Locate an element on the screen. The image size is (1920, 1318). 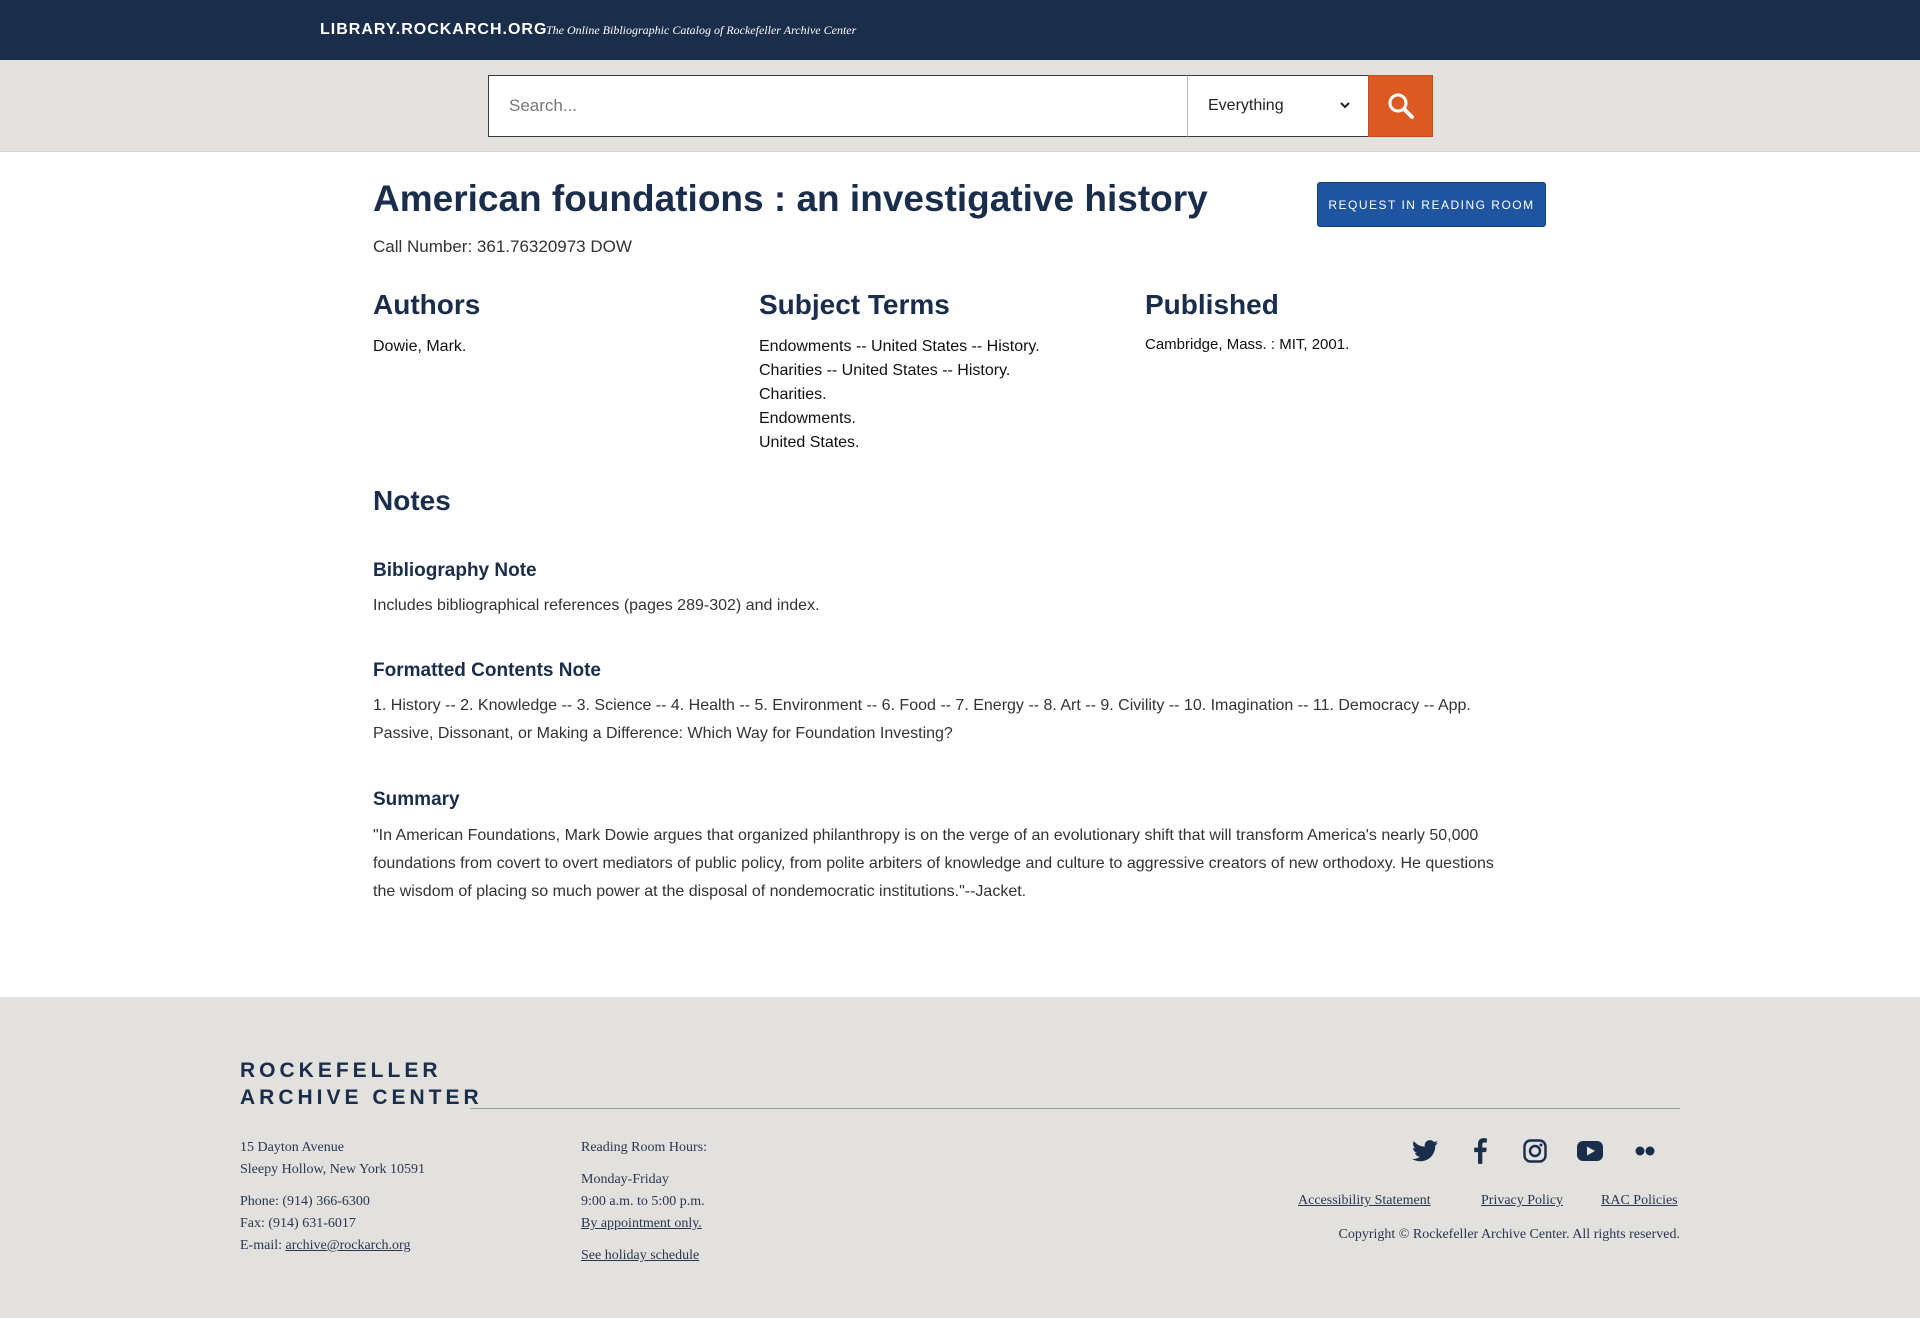
email-line: E-mail: archive@rockarch.org is located at coordinates (325, 1246).